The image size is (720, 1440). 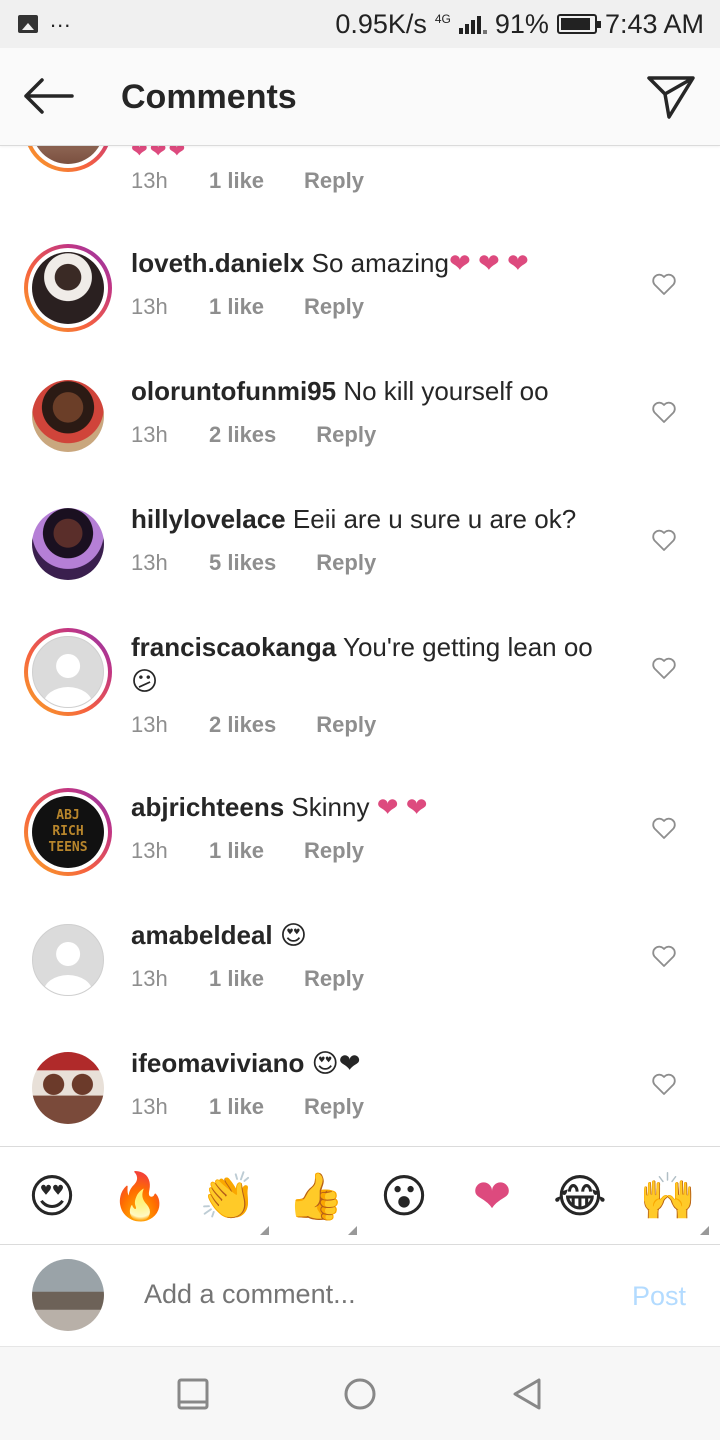 I want to click on recent-apps-icon, so click(x=193, y=1394).